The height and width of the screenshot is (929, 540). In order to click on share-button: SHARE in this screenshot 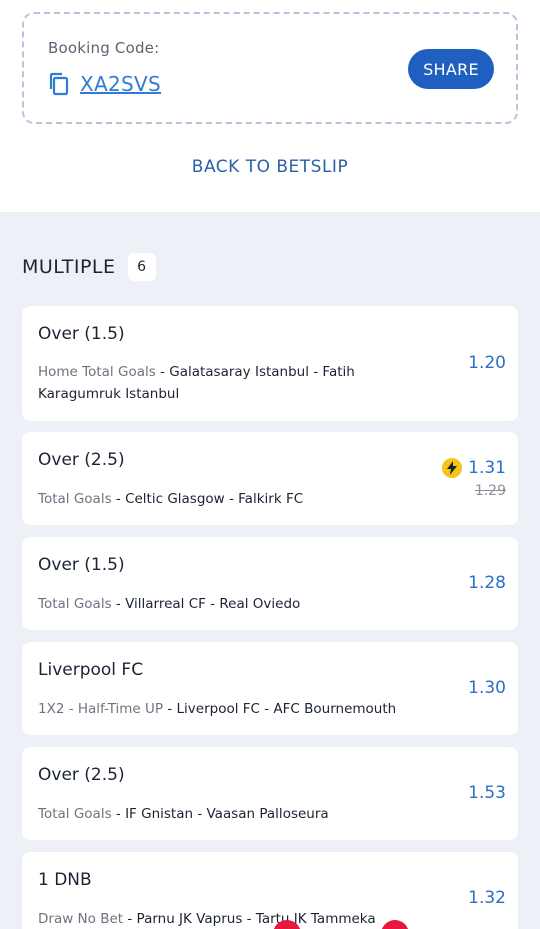, I will do `click(451, 69)`.